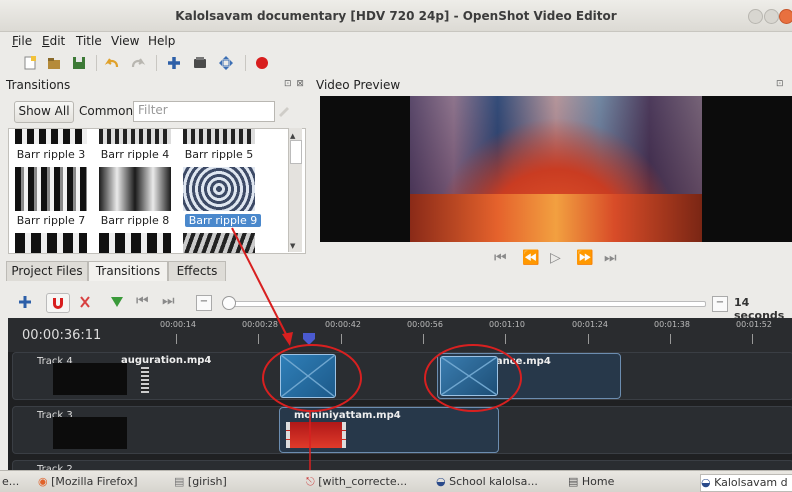 Image resolution: width=792 pixels, height=492 pixels. I want to click on preview-dock-icons: ⊡, so click(780, 84).